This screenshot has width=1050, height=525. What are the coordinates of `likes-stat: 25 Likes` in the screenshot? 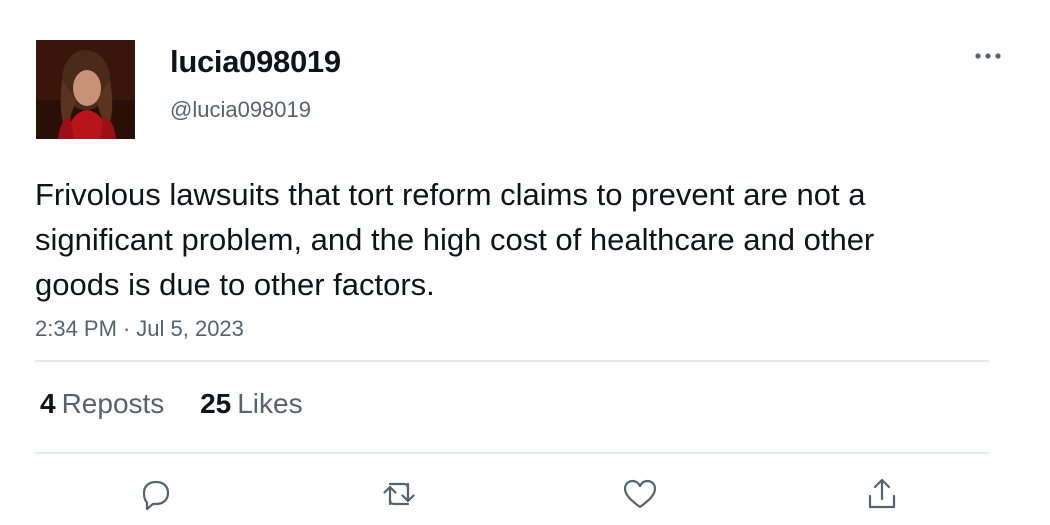 It's located at (251, 404).